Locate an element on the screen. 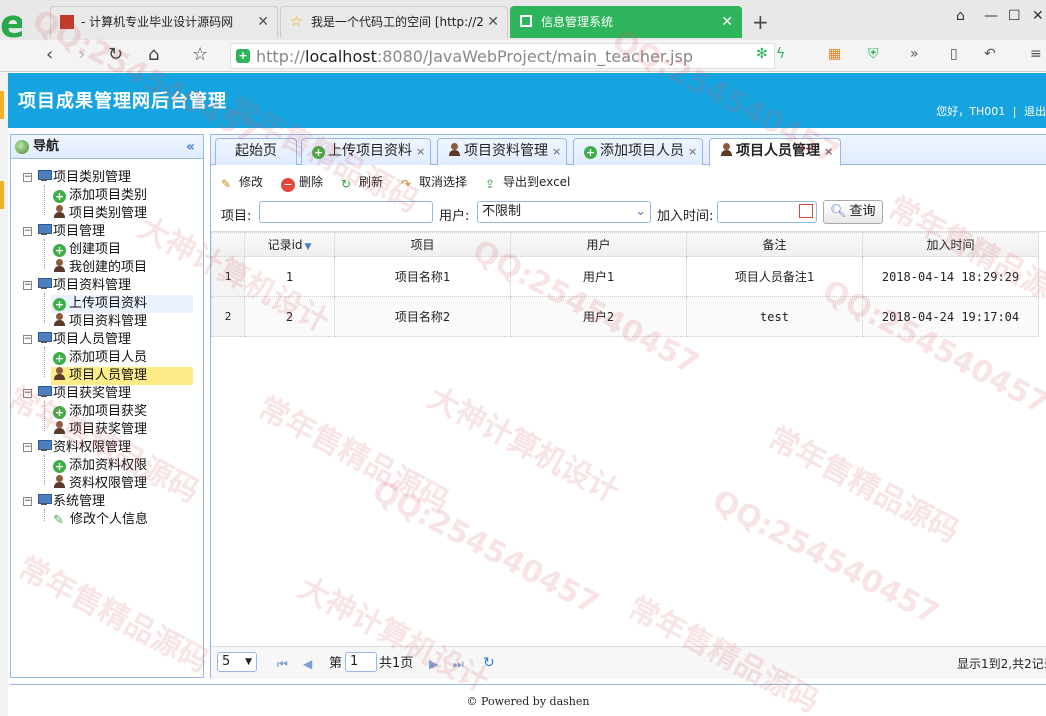  reload-icon: ↻ is located at coordinates (115, 55).